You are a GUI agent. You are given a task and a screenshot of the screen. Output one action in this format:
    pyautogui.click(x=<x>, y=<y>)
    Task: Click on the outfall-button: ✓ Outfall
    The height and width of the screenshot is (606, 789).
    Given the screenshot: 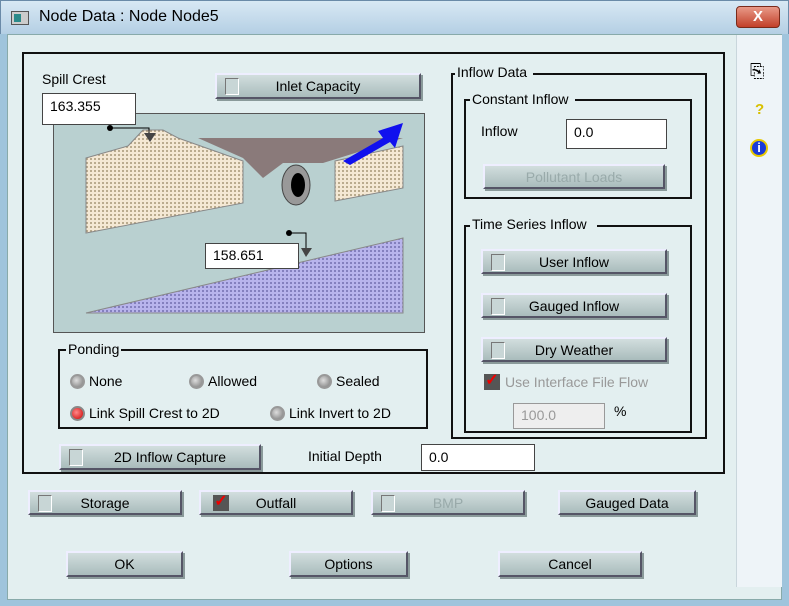 What is the action you would take?
    pyautogui.click(x=276, y=502)
    